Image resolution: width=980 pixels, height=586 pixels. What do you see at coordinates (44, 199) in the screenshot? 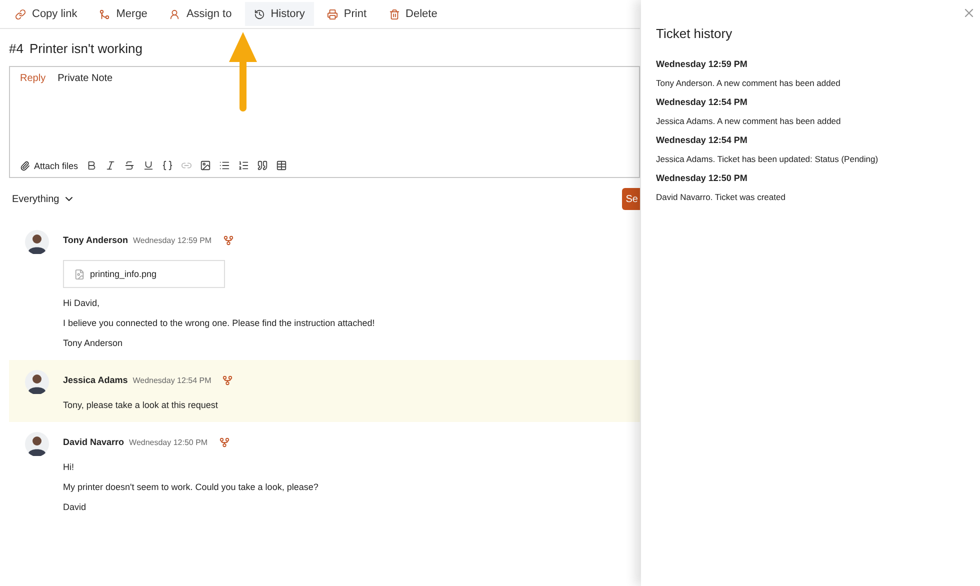
I see `filter-dropdown: Everything` at bounding box center [44, 199].